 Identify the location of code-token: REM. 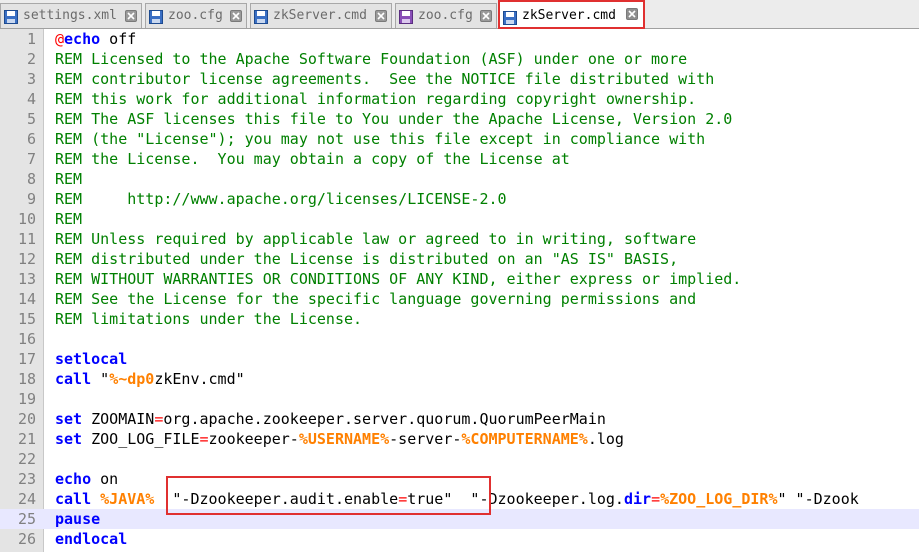
(91, 199).